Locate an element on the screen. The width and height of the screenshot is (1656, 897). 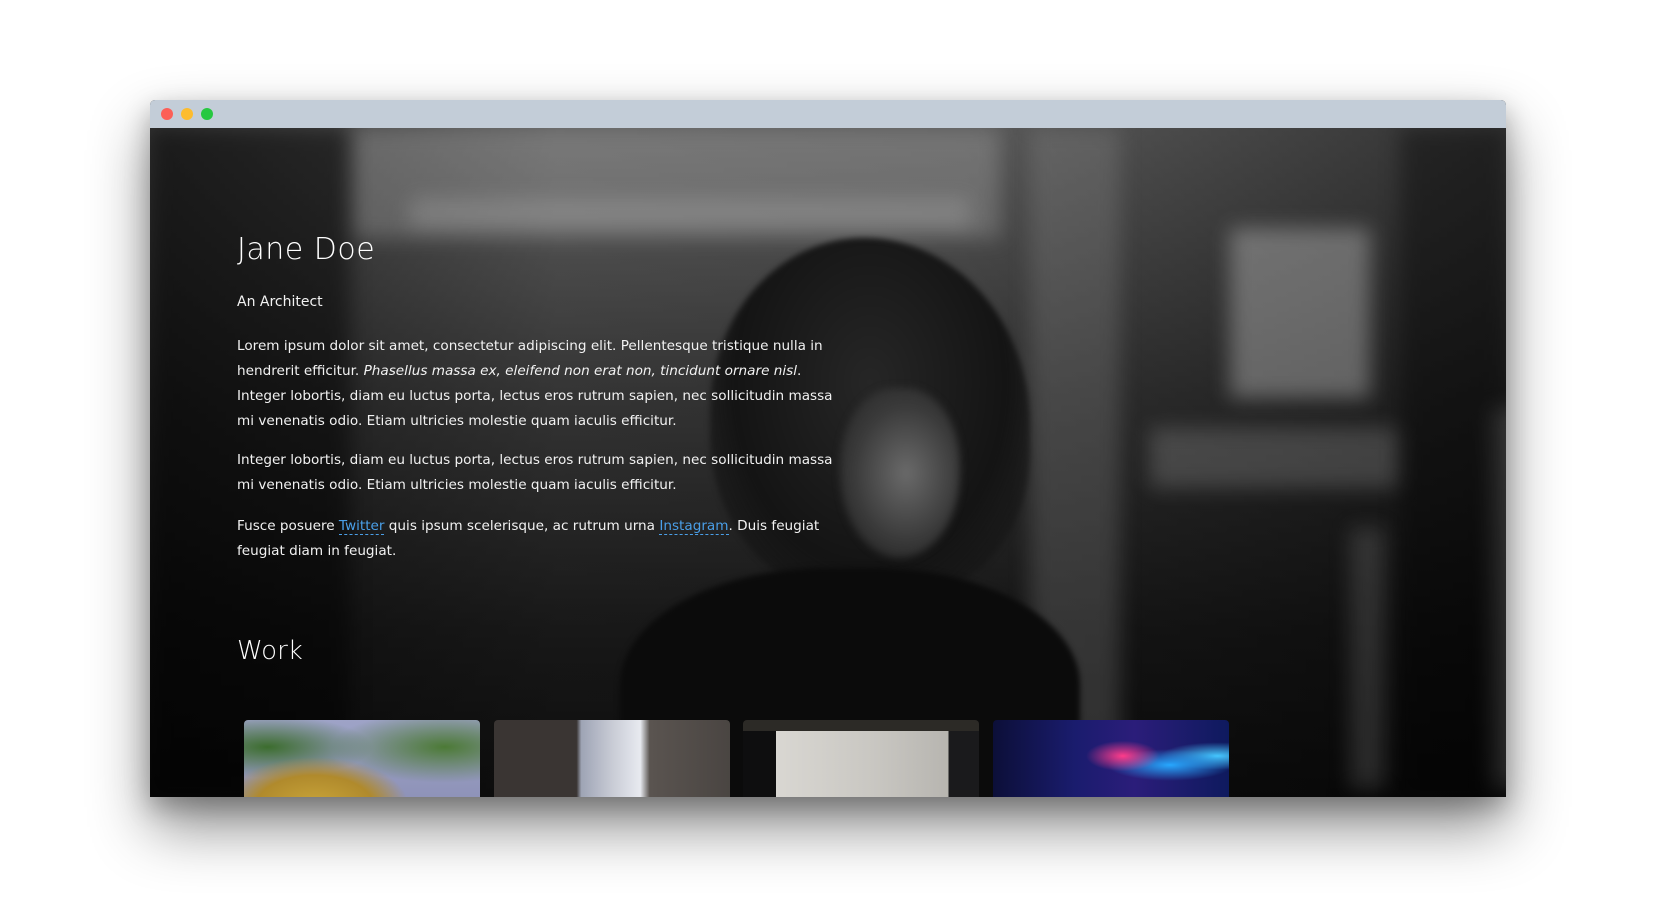
profile-name: Jane Doe is located at coordinates (306, 249).